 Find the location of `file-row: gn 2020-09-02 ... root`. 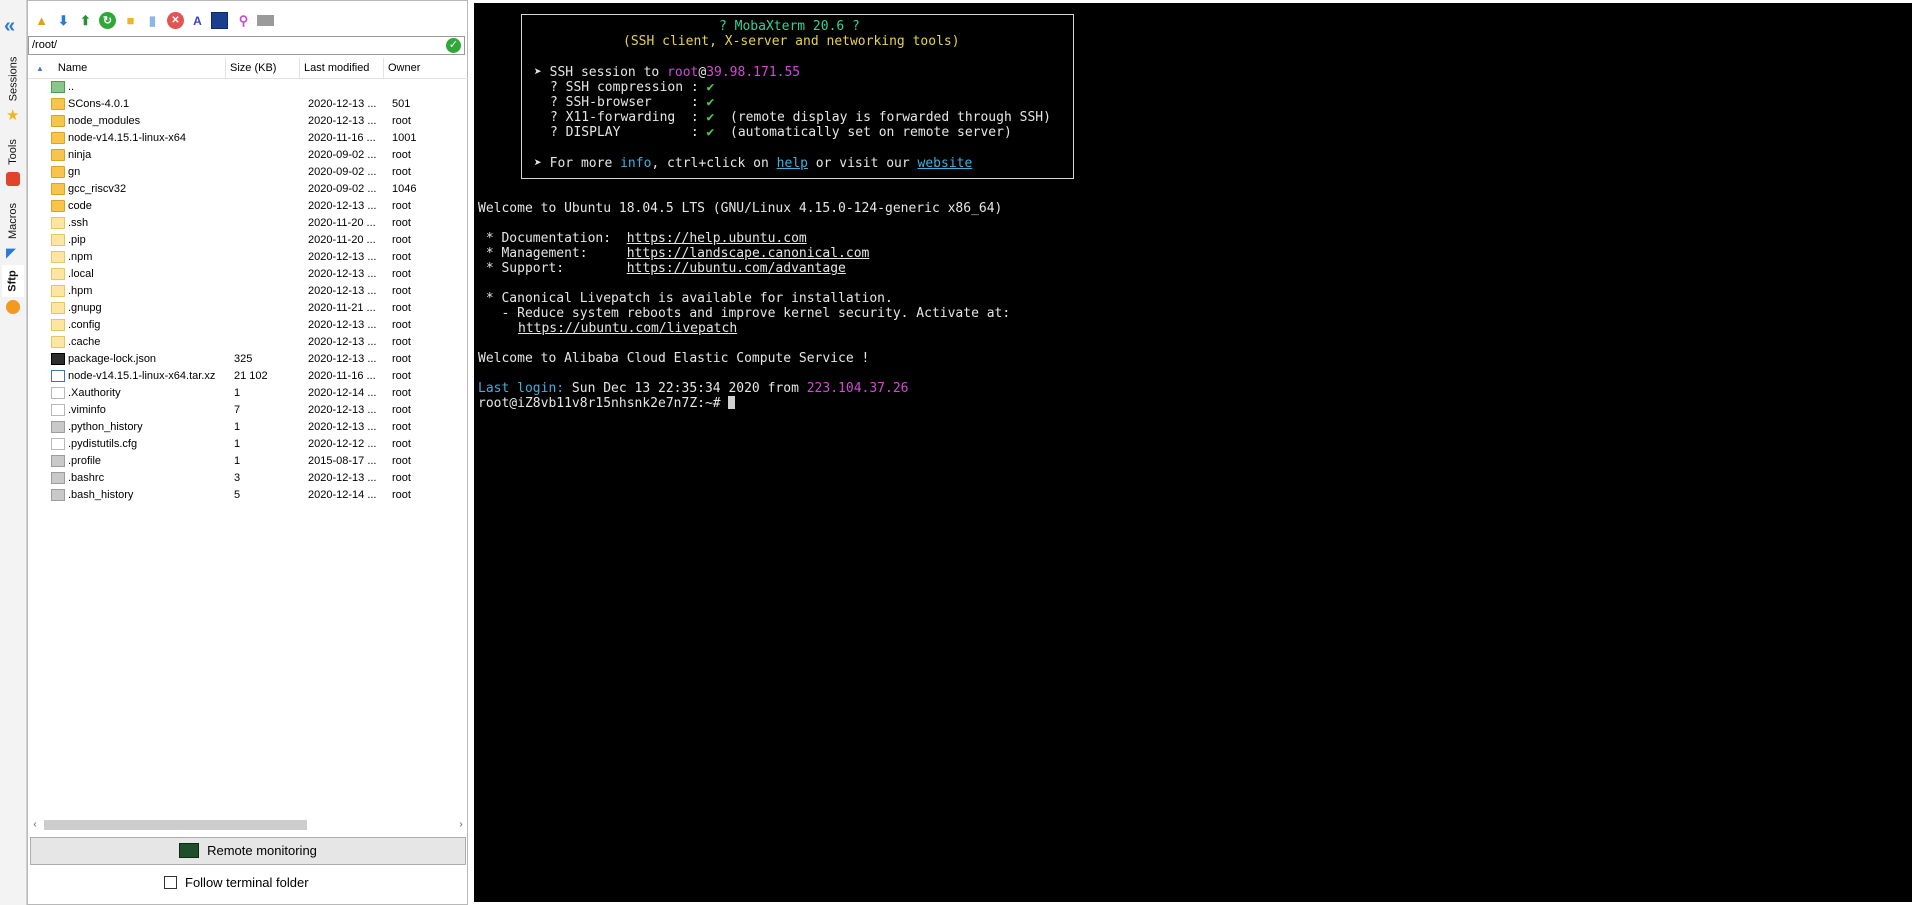

file-row: gn 2020-09-02 ... root is located at coordinates (248, 172).